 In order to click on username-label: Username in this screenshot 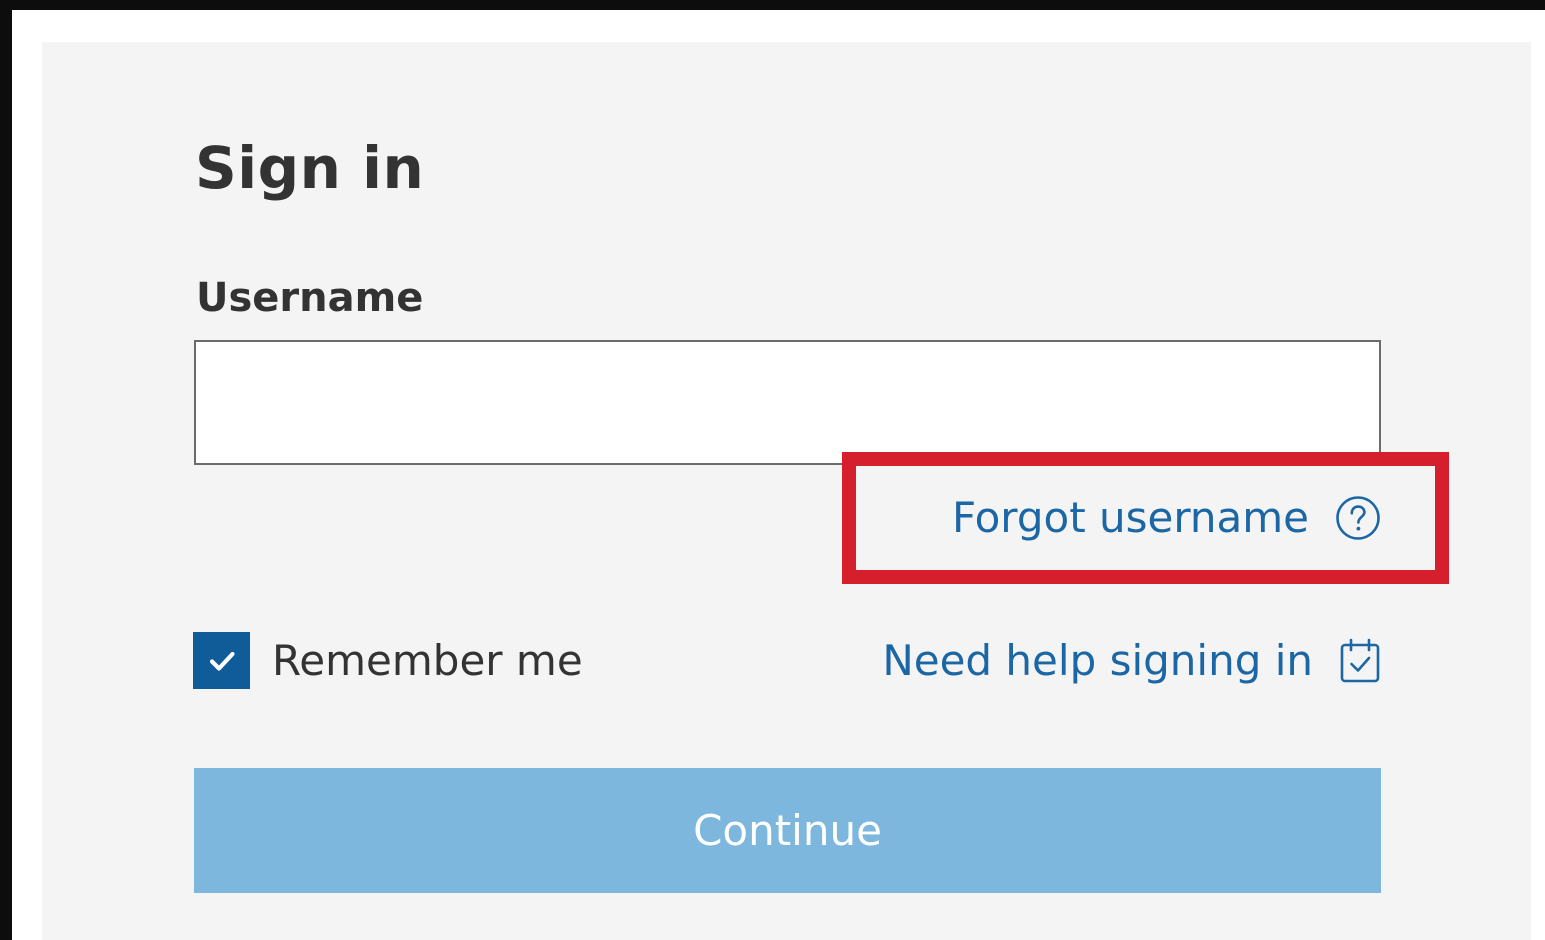, I will do `click(310, 298)`.